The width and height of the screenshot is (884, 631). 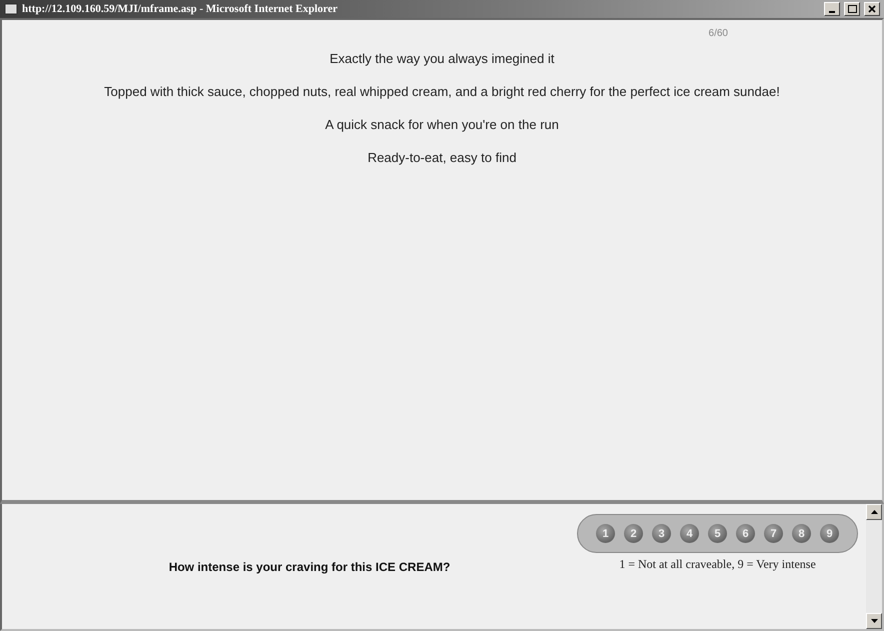 What do you see at coordinates (718, 33) in the screenshot?
I see `progress-counter: 6/60` at bounding box center [718, 33].